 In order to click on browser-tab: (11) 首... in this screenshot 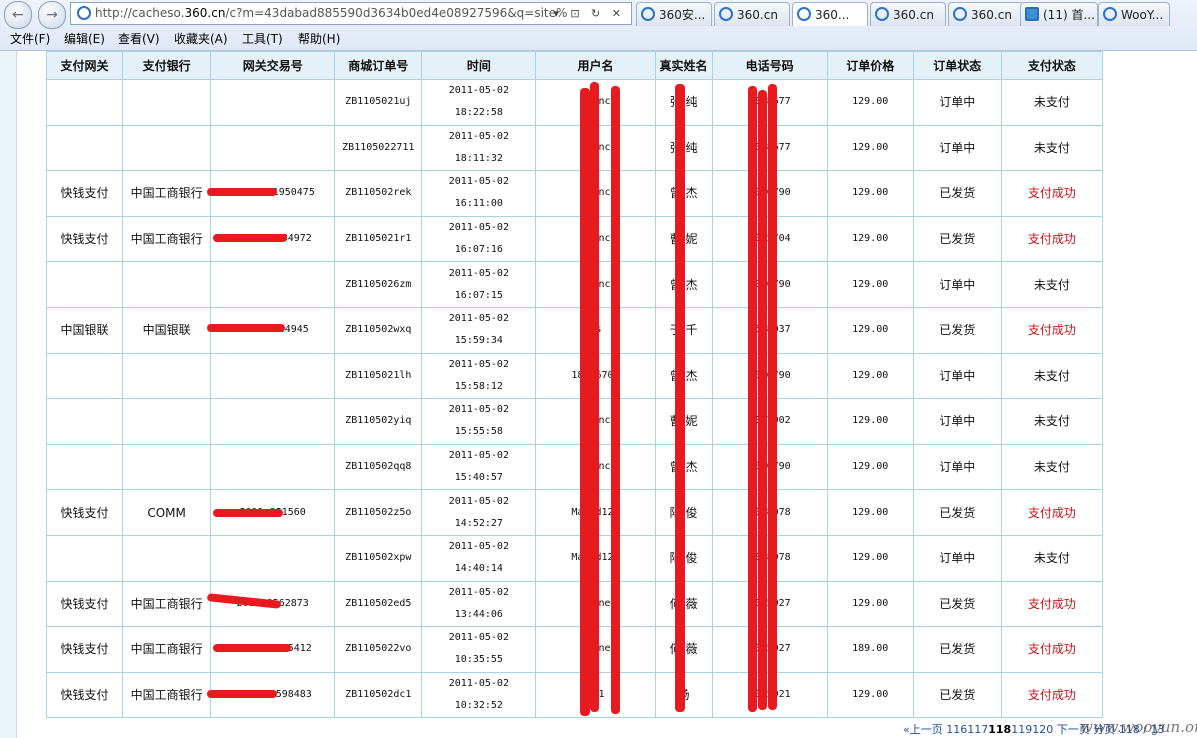, I will do `click(1059, 14)`.